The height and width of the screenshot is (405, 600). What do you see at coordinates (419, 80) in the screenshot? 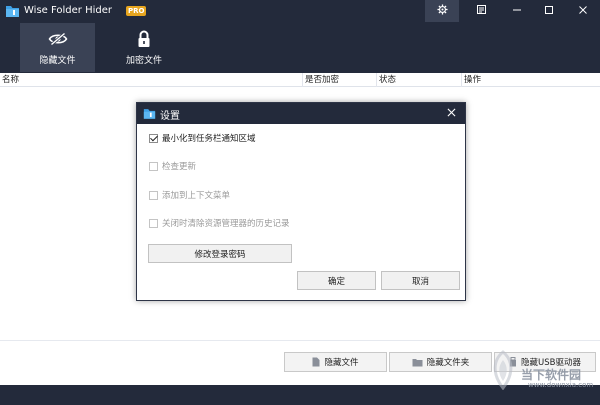
I see `column-header-status: 状态` at bounding box center [419, 80].